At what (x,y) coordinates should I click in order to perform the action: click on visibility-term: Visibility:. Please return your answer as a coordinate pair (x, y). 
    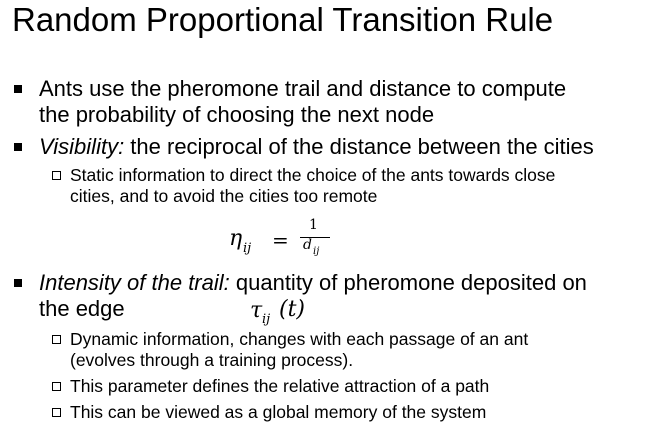
    Looking at the image, I should click on (82, 146).